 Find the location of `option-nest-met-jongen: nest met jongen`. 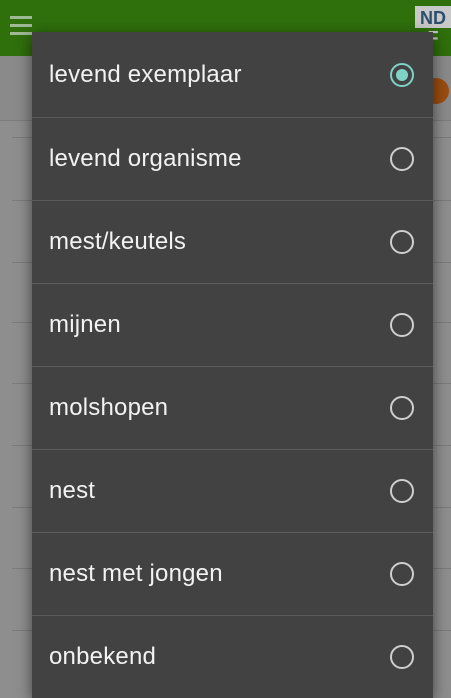

option-nest-met-jongen: nest met jongen is located at coordinates (232, 574).